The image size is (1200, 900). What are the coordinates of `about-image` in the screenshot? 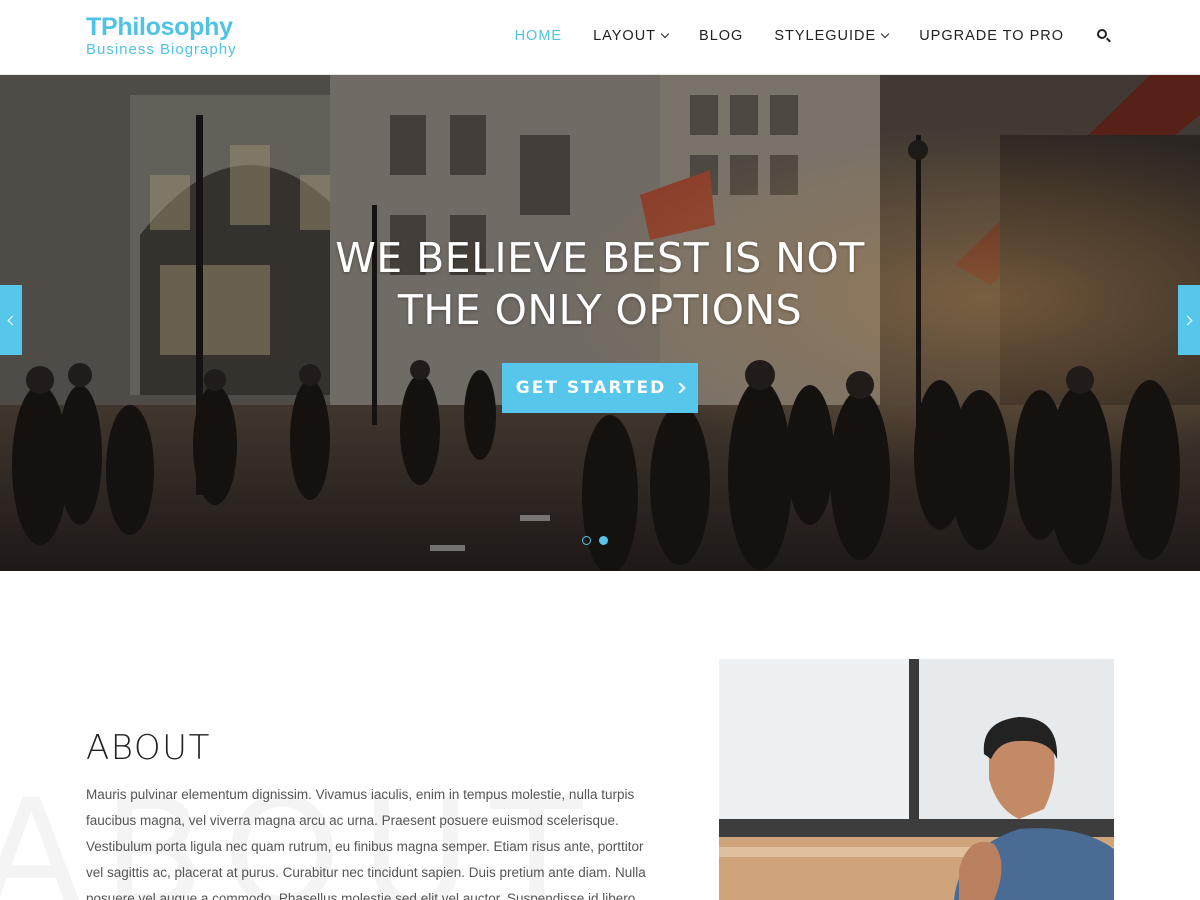 It's located at (916, 779).